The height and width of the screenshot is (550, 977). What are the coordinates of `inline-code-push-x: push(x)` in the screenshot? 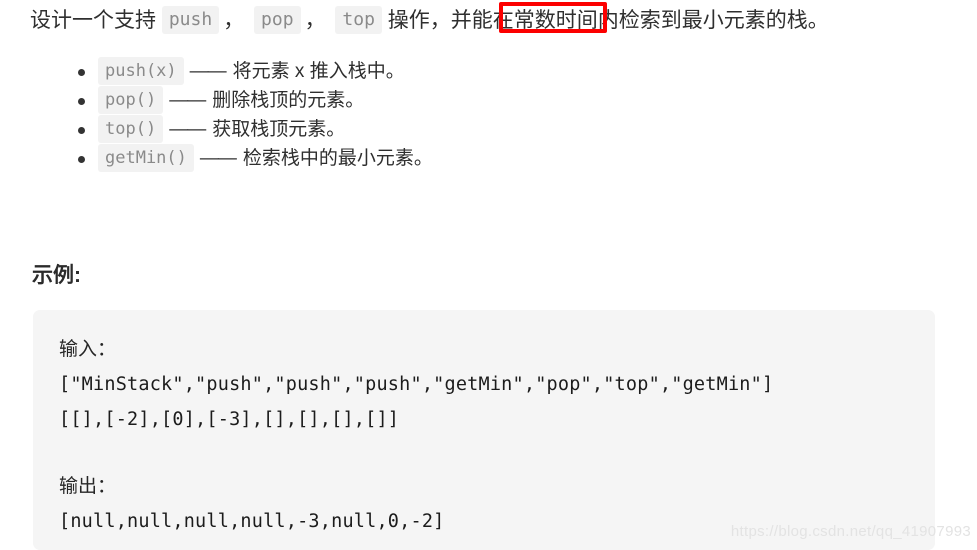 It's located at (141, 71).